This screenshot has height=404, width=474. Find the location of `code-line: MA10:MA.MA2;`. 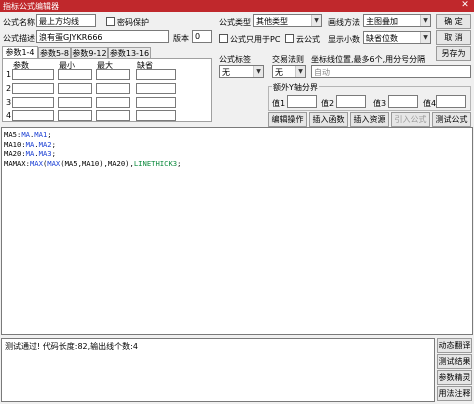

code-line: MA10:MA.MA2; is located at coordinates (237, 145).